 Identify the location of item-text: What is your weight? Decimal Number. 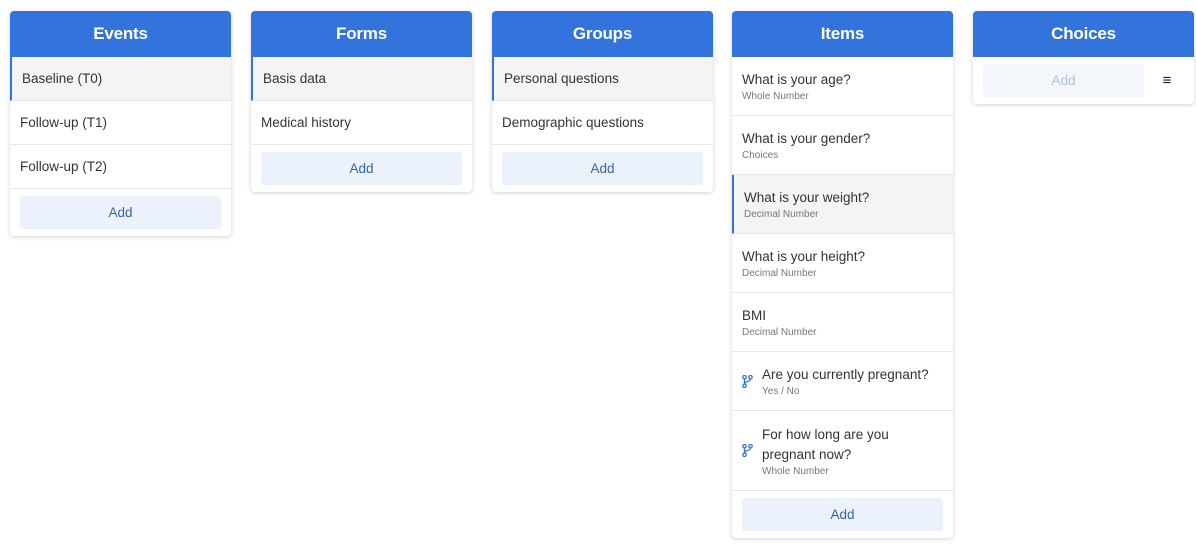
(806, 204).